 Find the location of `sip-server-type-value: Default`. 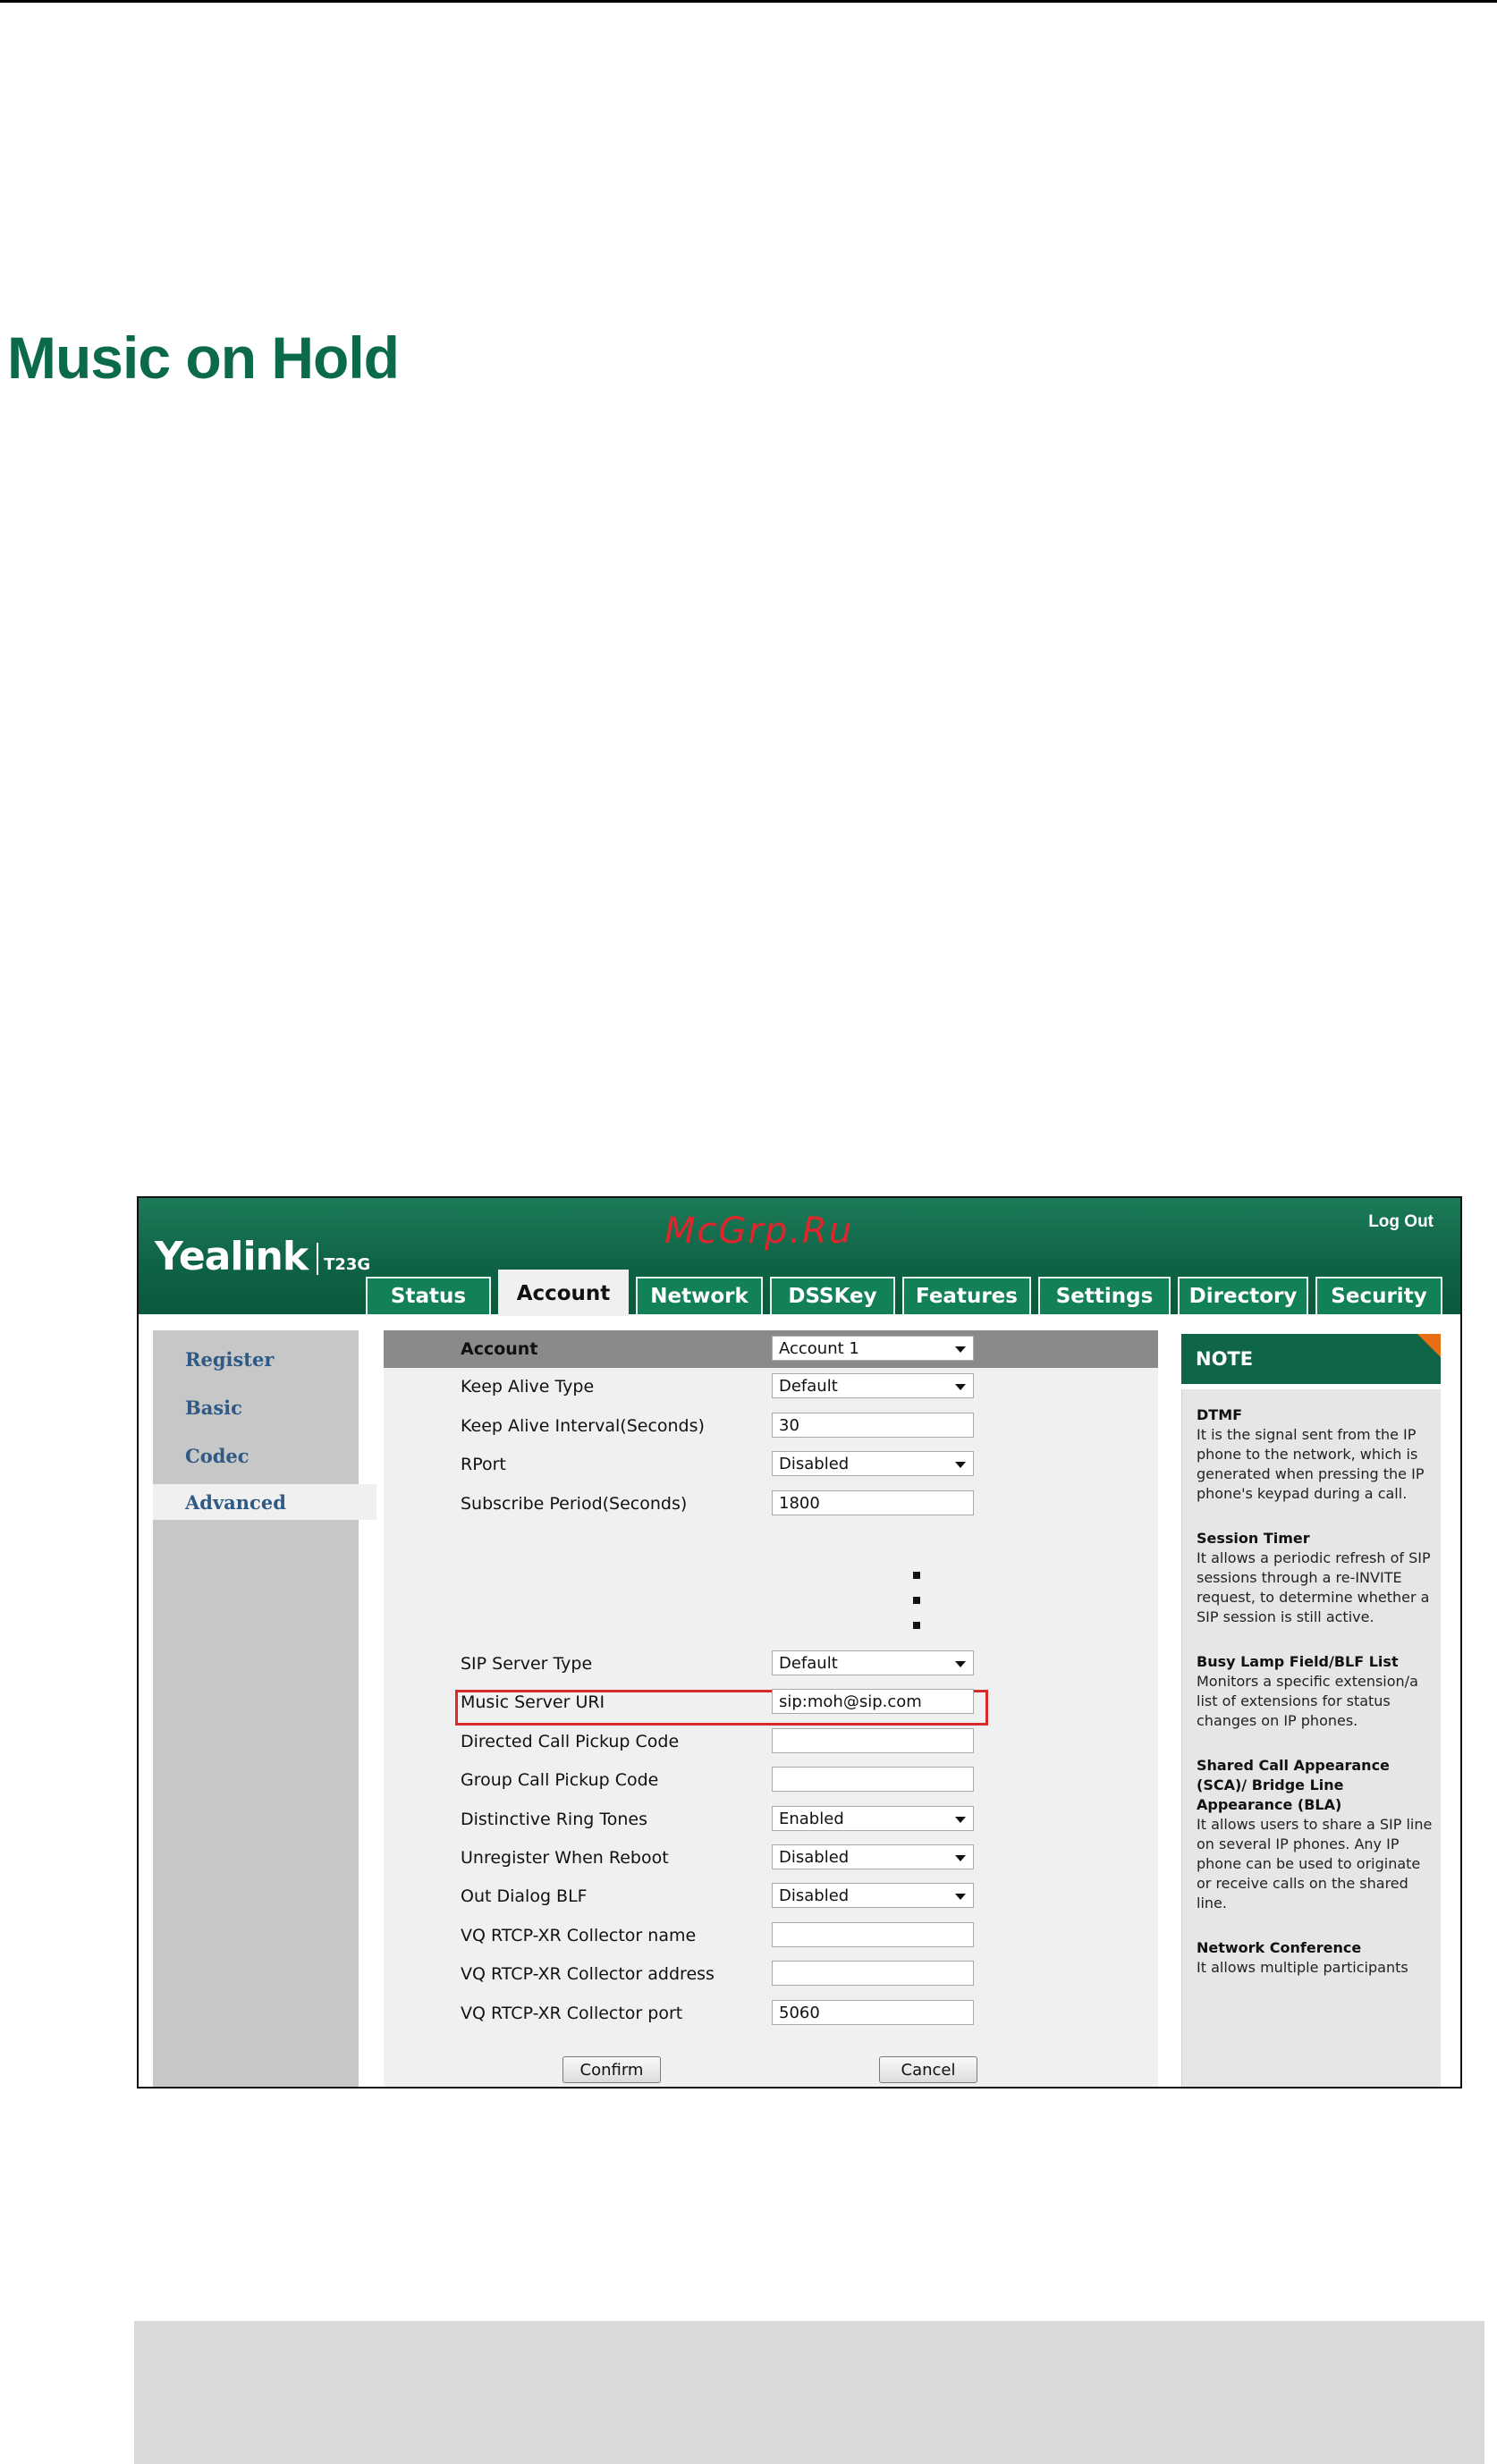

sip-server-type-value: Default is located at coordinates (808, 1663).